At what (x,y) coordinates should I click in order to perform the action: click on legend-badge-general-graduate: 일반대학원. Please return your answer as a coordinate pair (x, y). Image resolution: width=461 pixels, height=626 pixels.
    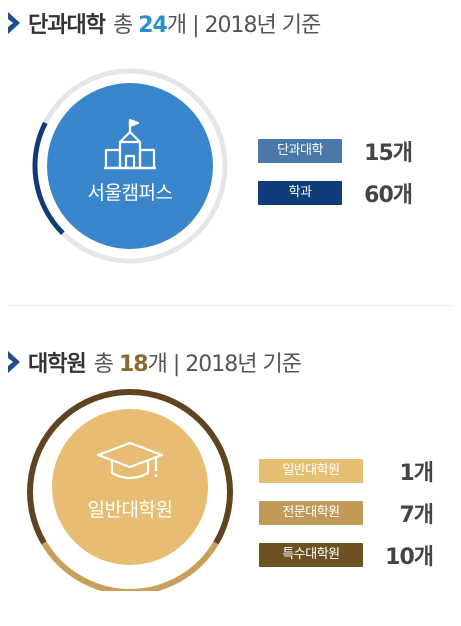
    Looking at the image, I should click on (311, 471).